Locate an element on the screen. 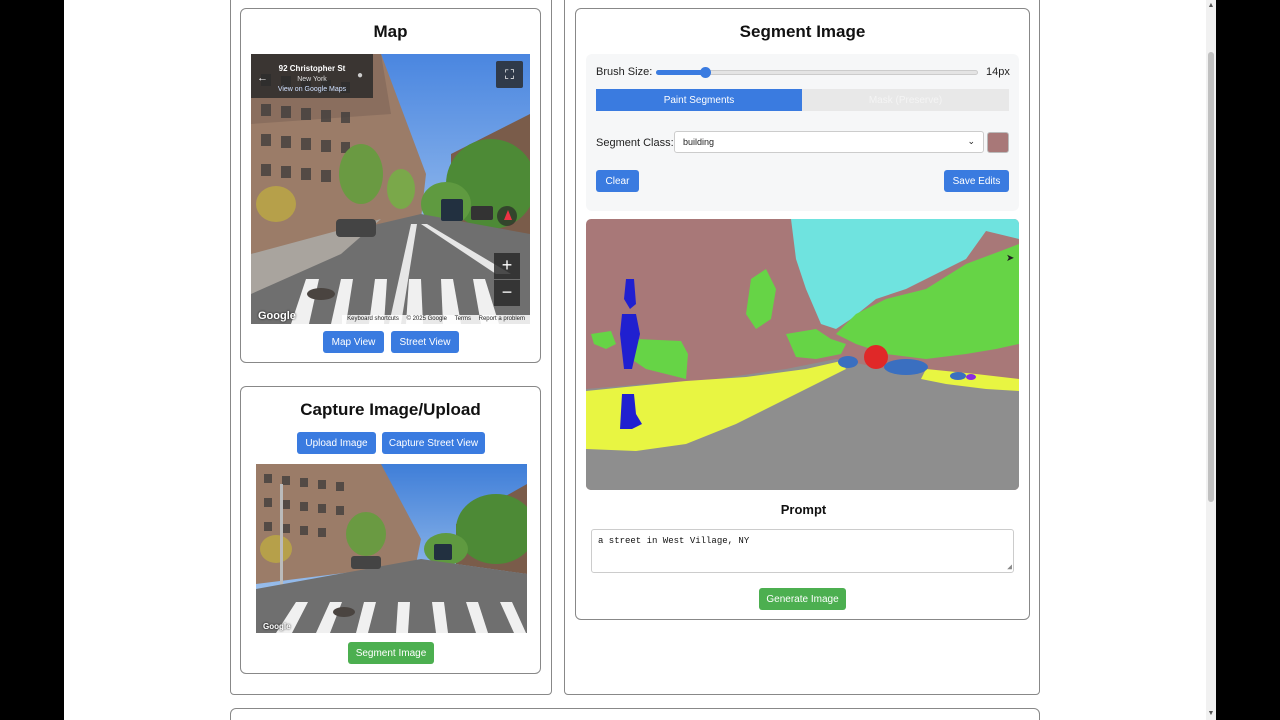 Image resolution: width=1280 pixels, height=720 pixels. segment-image-button: Segment Image is located at coordinates (391, 653).